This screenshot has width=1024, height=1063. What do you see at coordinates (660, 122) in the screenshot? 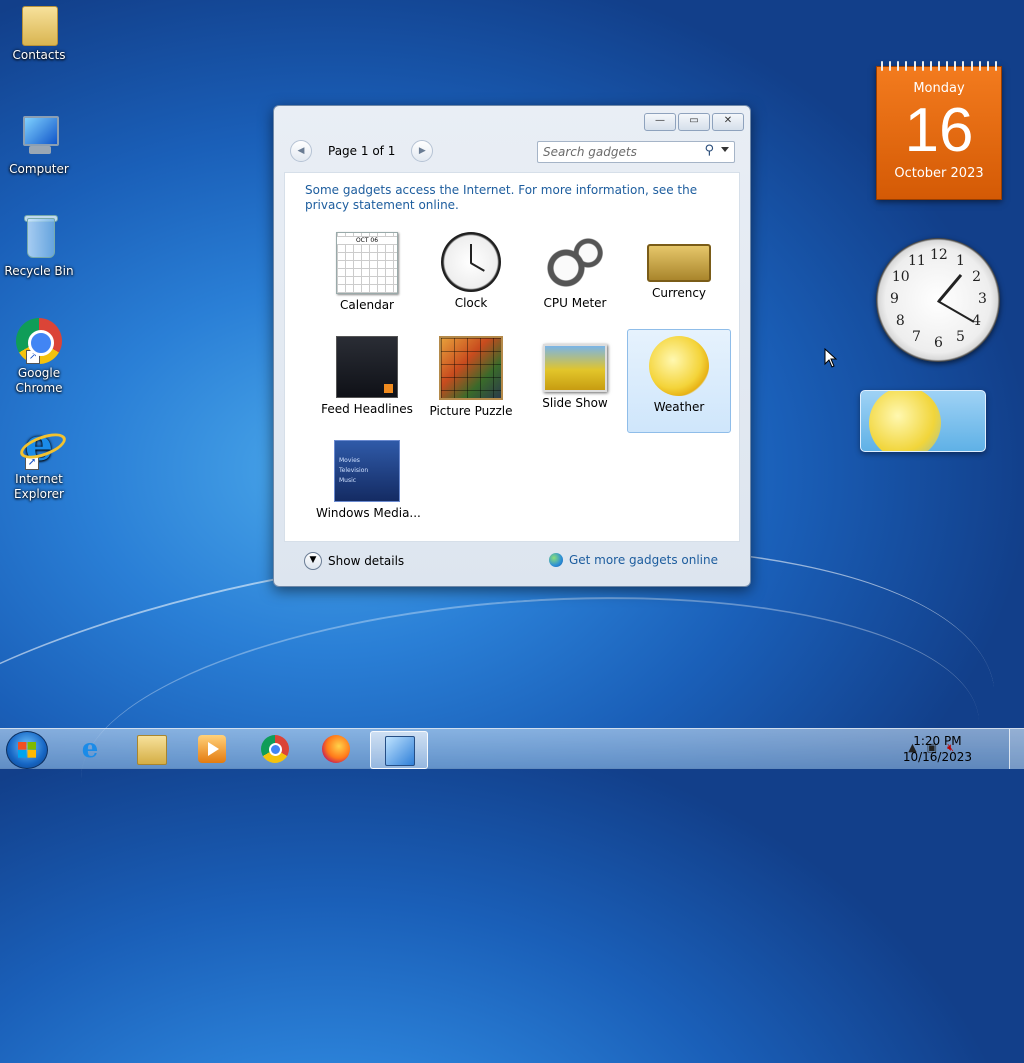
I see `minimize-button: —` at bounding box center [660, 122].